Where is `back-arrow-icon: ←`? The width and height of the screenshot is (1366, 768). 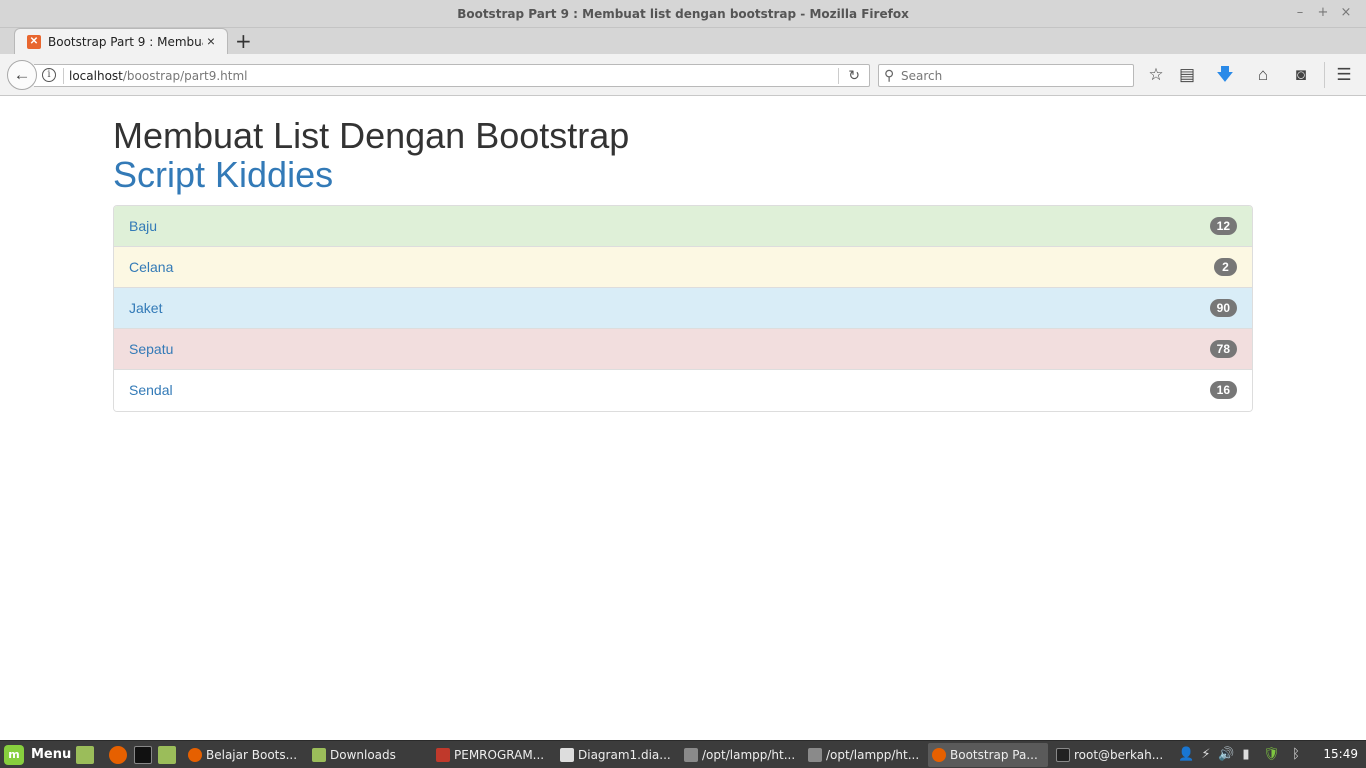 back-arrow-icon: ← is located at coordinates (22, 74).